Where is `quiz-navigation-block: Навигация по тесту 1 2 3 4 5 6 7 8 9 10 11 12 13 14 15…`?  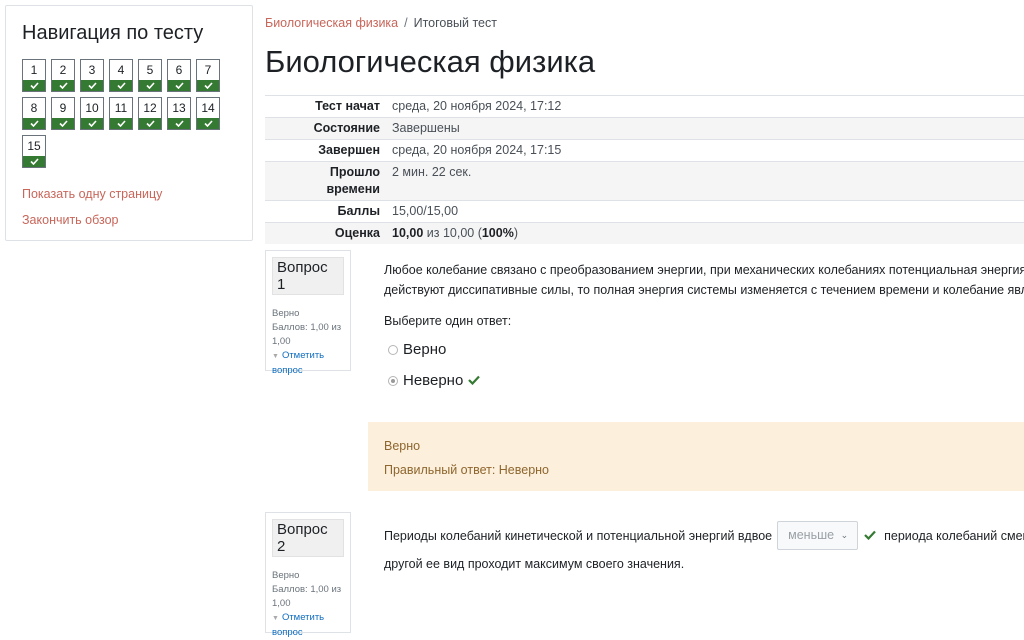 quiz-navigation-block: Навигация по тесту 1 2 3 4 5 6 7 8 9 10 11 12 13 14 15… is located at coordinates (129, 123).